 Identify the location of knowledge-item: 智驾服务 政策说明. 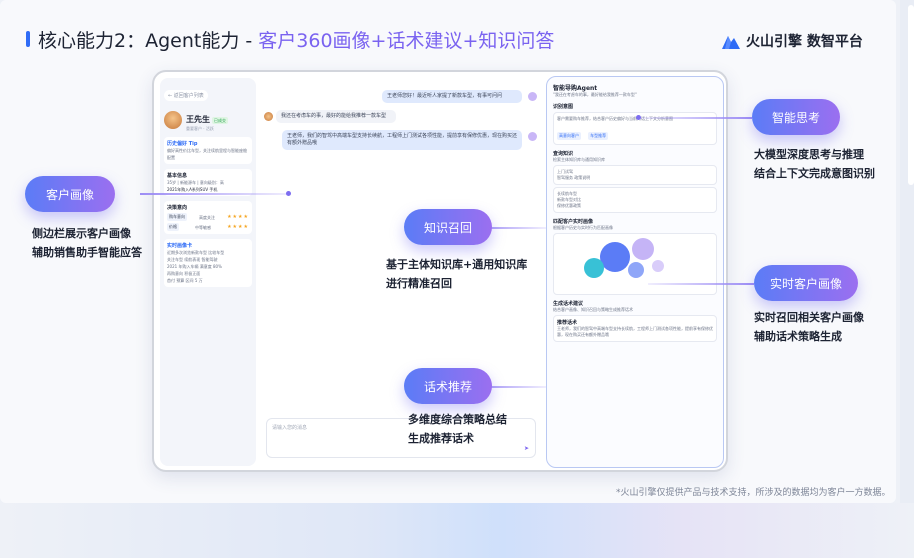
(574, 177).